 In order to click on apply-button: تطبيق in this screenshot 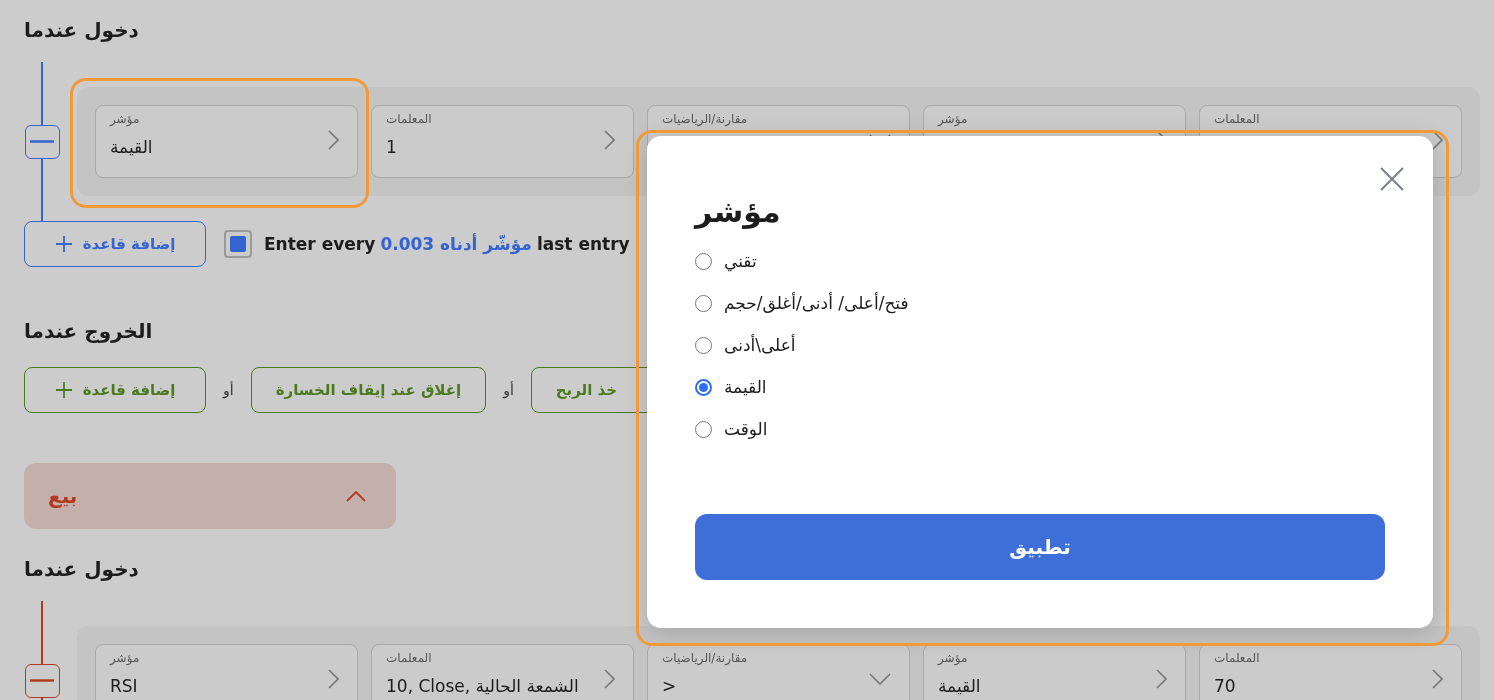, I will do `click(1040, 547)`.